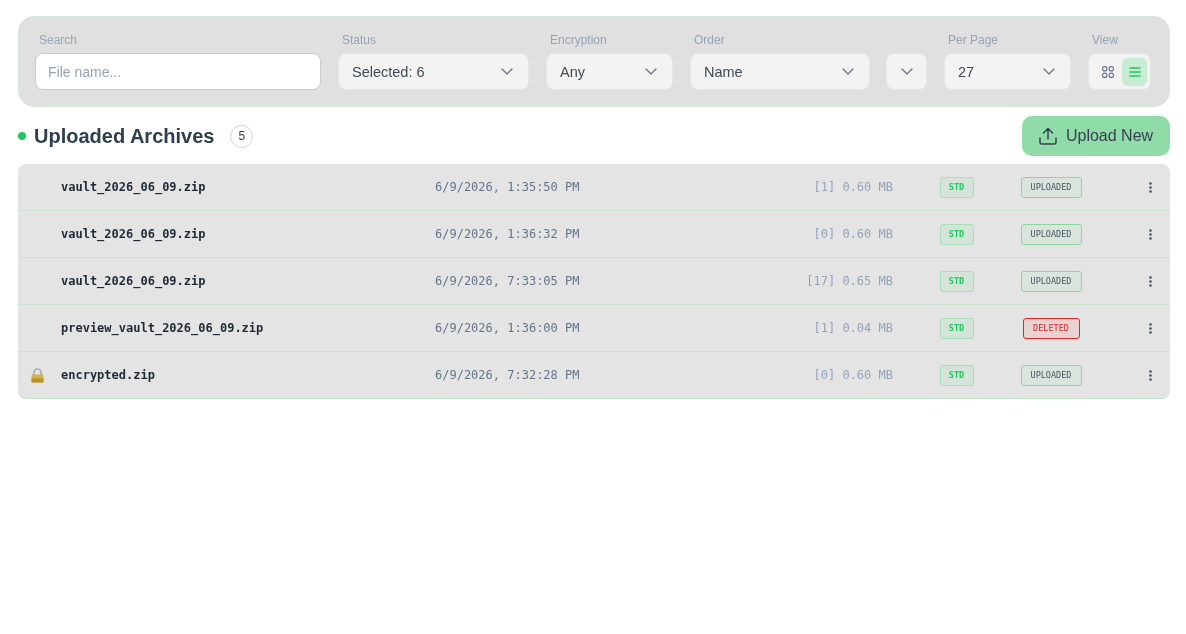 Image resolution: width=1186 pixels, height=634 pixels. What do you see at coordinates (359, 40) in the screenshot?
I see `filter-label: Status` at bounding box center [359, 40].